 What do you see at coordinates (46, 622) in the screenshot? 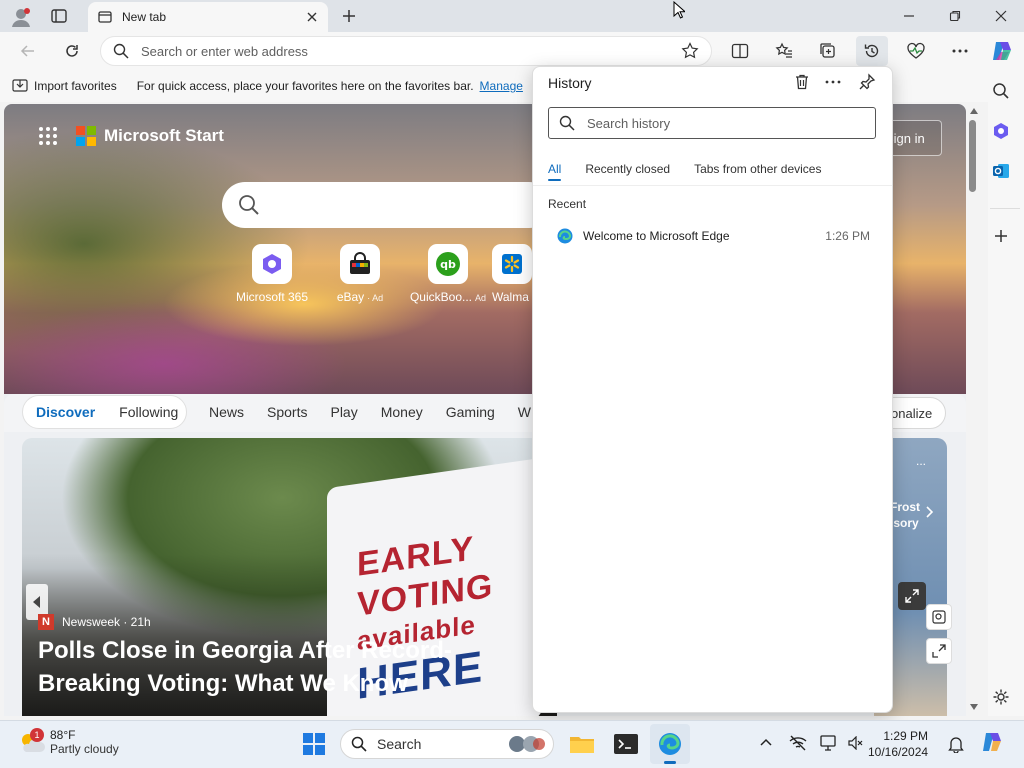
I see `newsweek-logo-icon: N` at bounding box center [46, 622].